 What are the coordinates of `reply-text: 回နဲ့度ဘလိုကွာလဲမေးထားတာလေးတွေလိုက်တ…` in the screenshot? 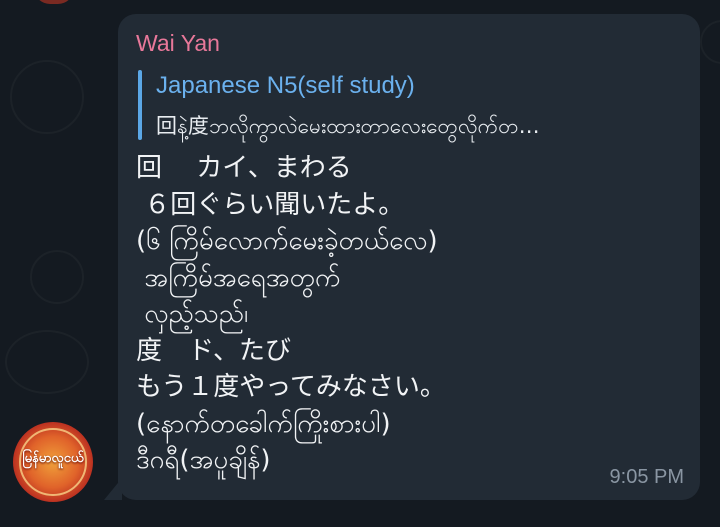 It's located at (348, 126).